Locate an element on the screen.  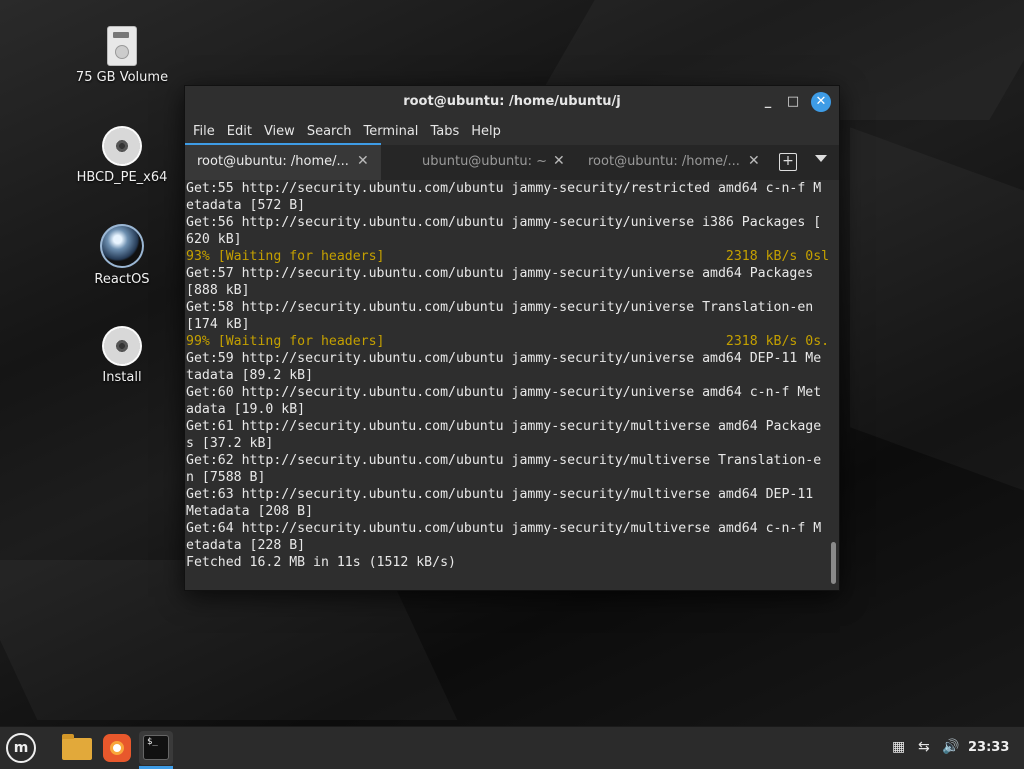
terminal-line: etadata [572 B] is located at coordinates (246, 205).